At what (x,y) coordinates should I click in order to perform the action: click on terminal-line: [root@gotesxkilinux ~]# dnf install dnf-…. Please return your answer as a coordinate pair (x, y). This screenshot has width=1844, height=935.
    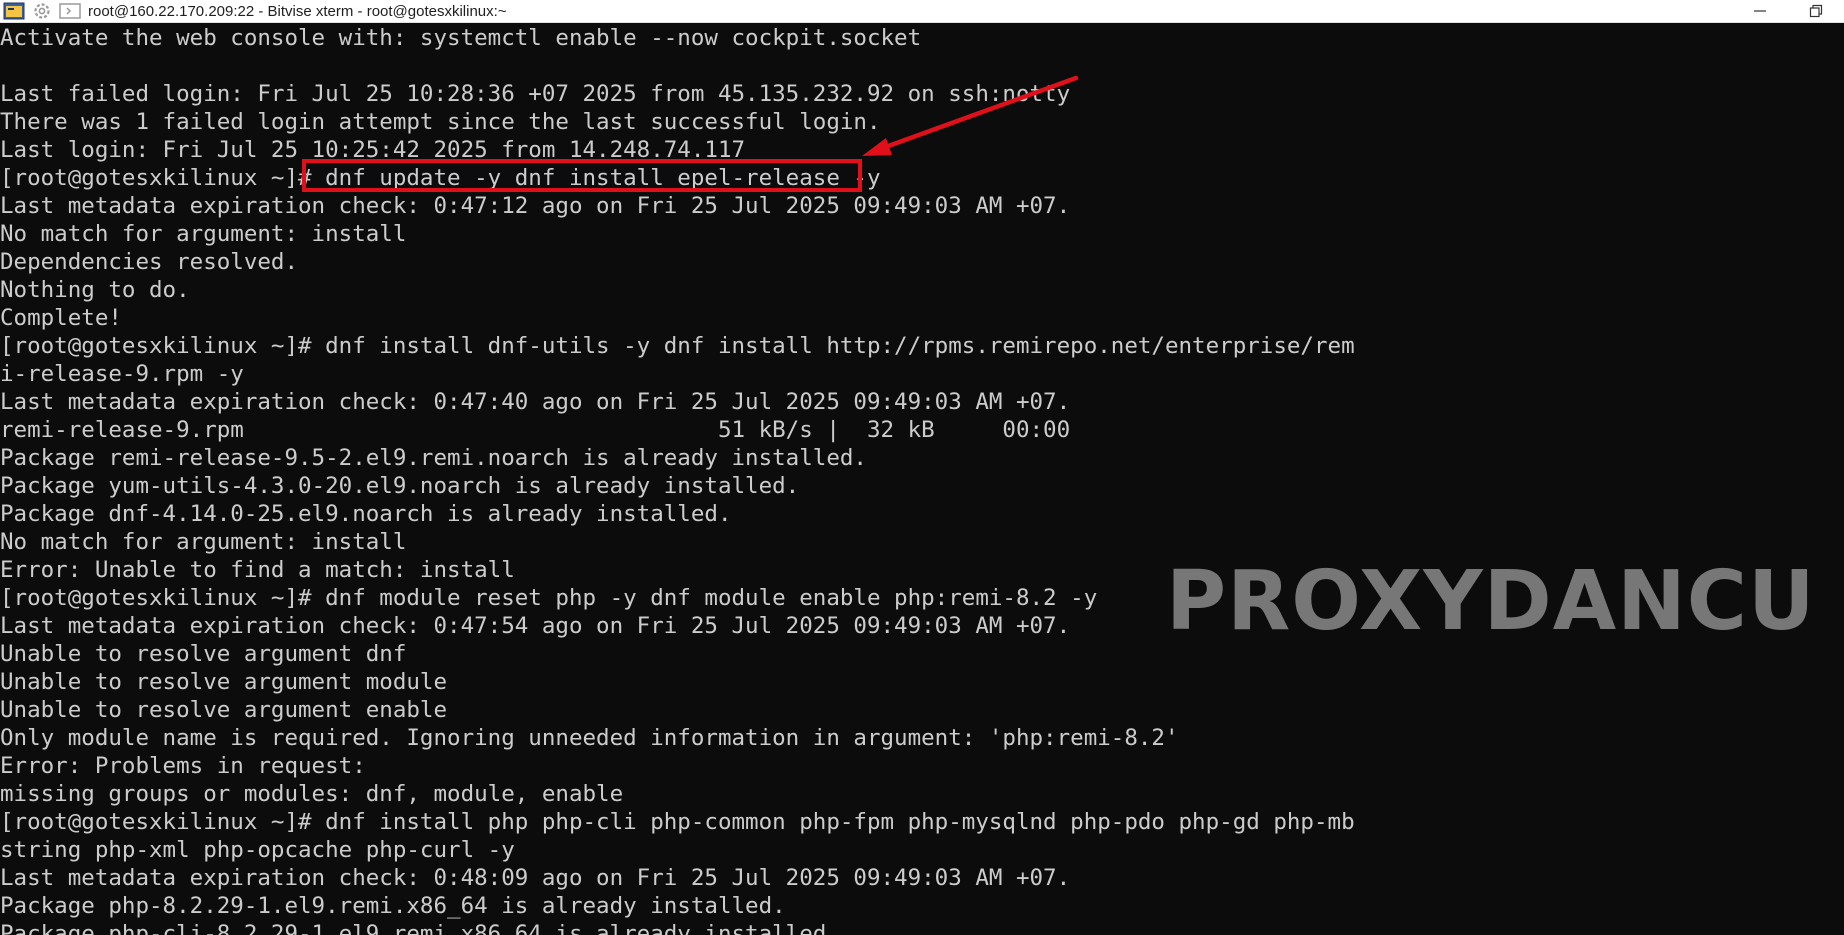
    Looking at the image, I should click on (677, 346).